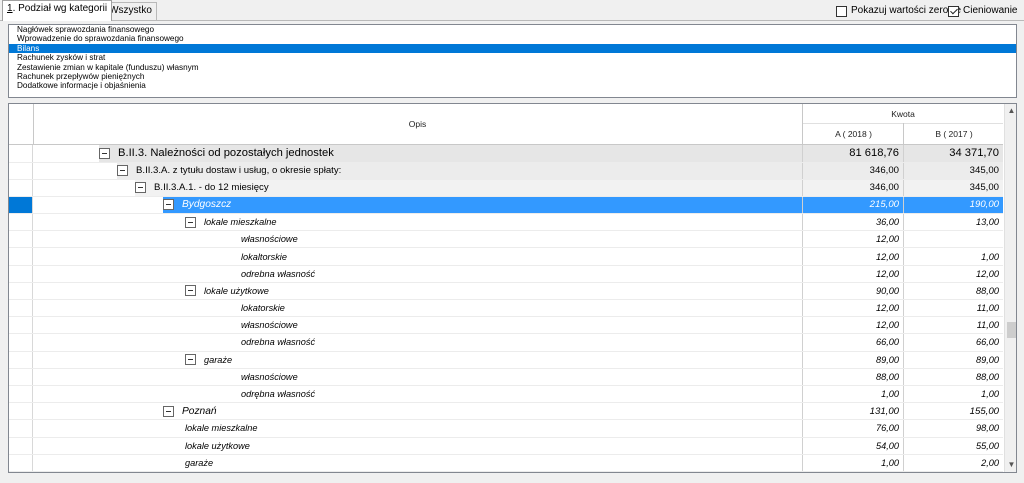 The image size is (1024, 483). Describe the element at coordinates (852, 376) in the screenshot. I see `amount-a-cell: 88,00` at that location.